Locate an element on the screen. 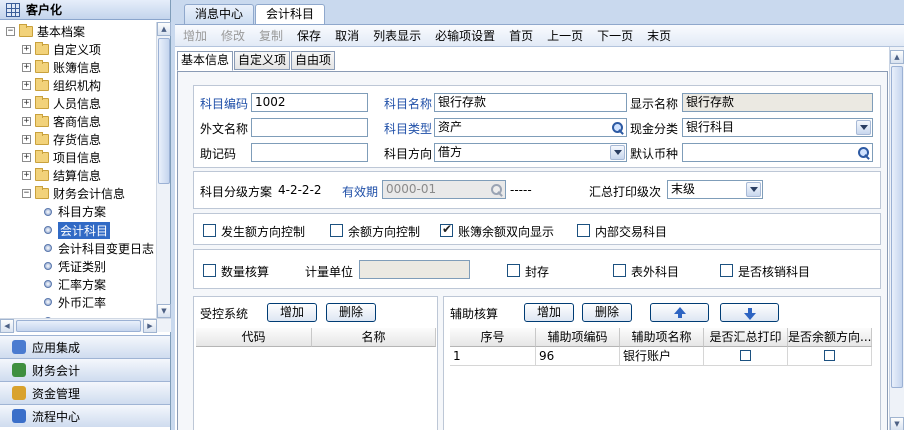  aux-col-seq: 序号 is located at coordinates (493, 337).